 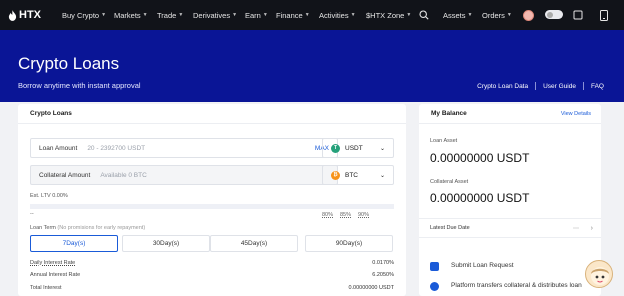 What do you see at coordinates (578, 15) in the screenshot?
I see `notification-icon` at bounding box center [578, 15].